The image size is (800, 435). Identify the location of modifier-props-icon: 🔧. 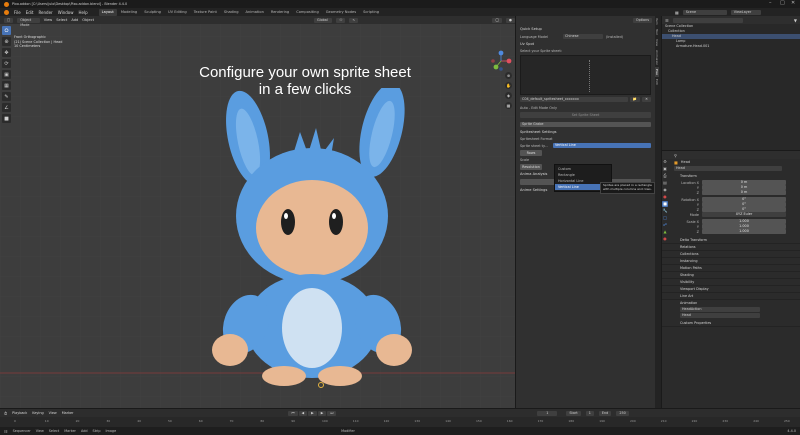
(665, 211).